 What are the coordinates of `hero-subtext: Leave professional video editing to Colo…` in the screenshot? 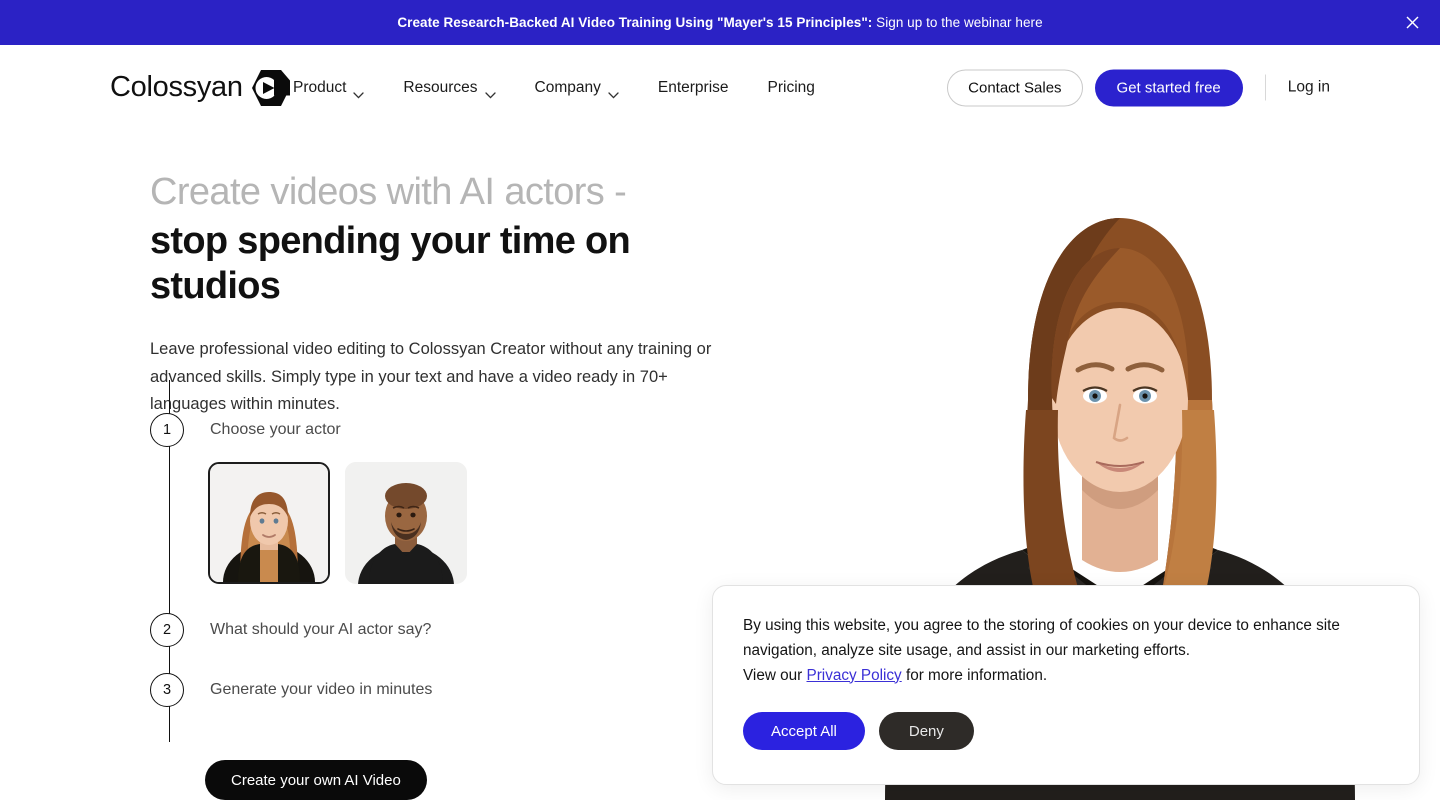 It's located at (431, 377).